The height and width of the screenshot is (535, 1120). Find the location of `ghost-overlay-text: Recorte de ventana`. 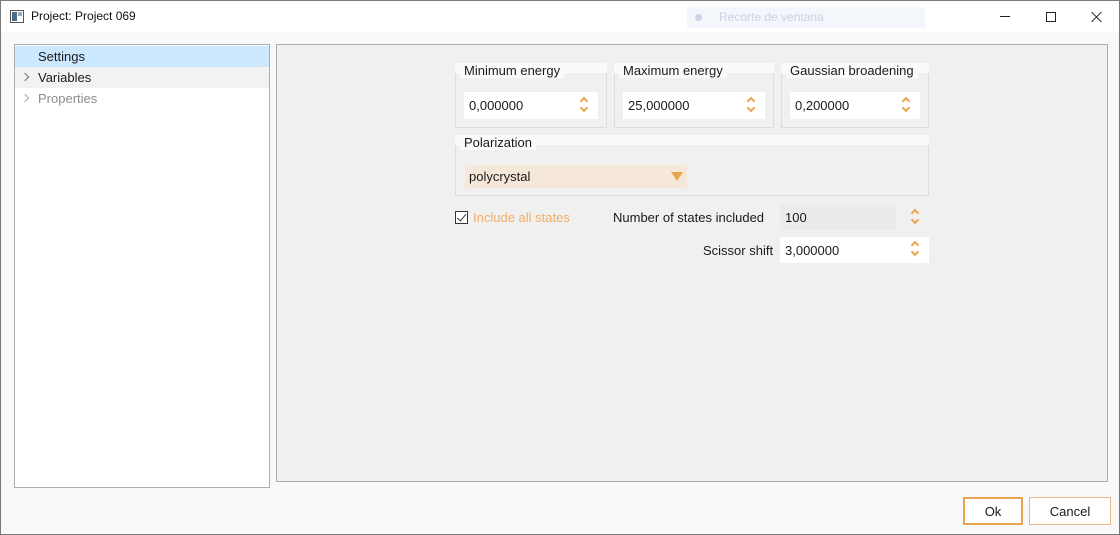

ghost-overlay-text: Recorte de ventana is located at coordinates (806, 17).